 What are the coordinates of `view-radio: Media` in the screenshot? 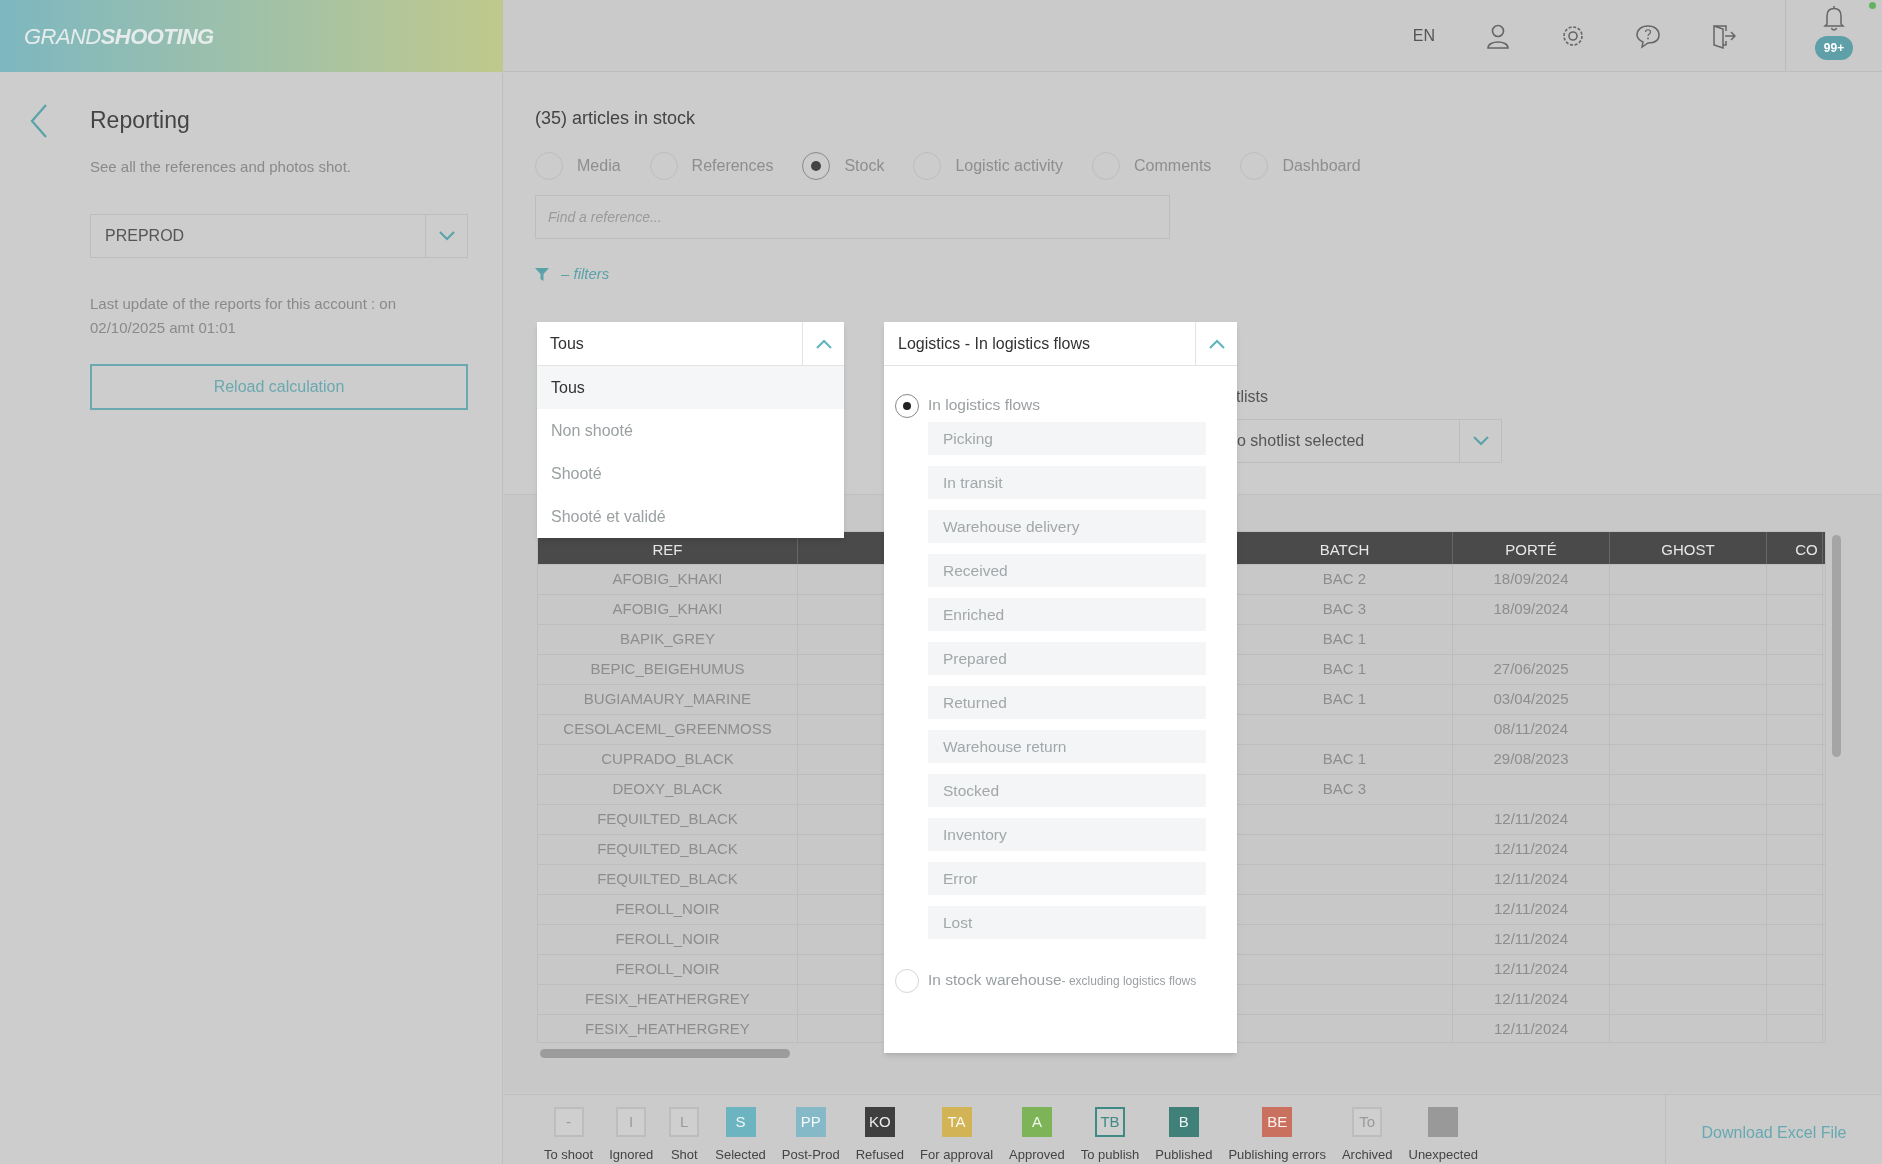 It's located at (578, 166).